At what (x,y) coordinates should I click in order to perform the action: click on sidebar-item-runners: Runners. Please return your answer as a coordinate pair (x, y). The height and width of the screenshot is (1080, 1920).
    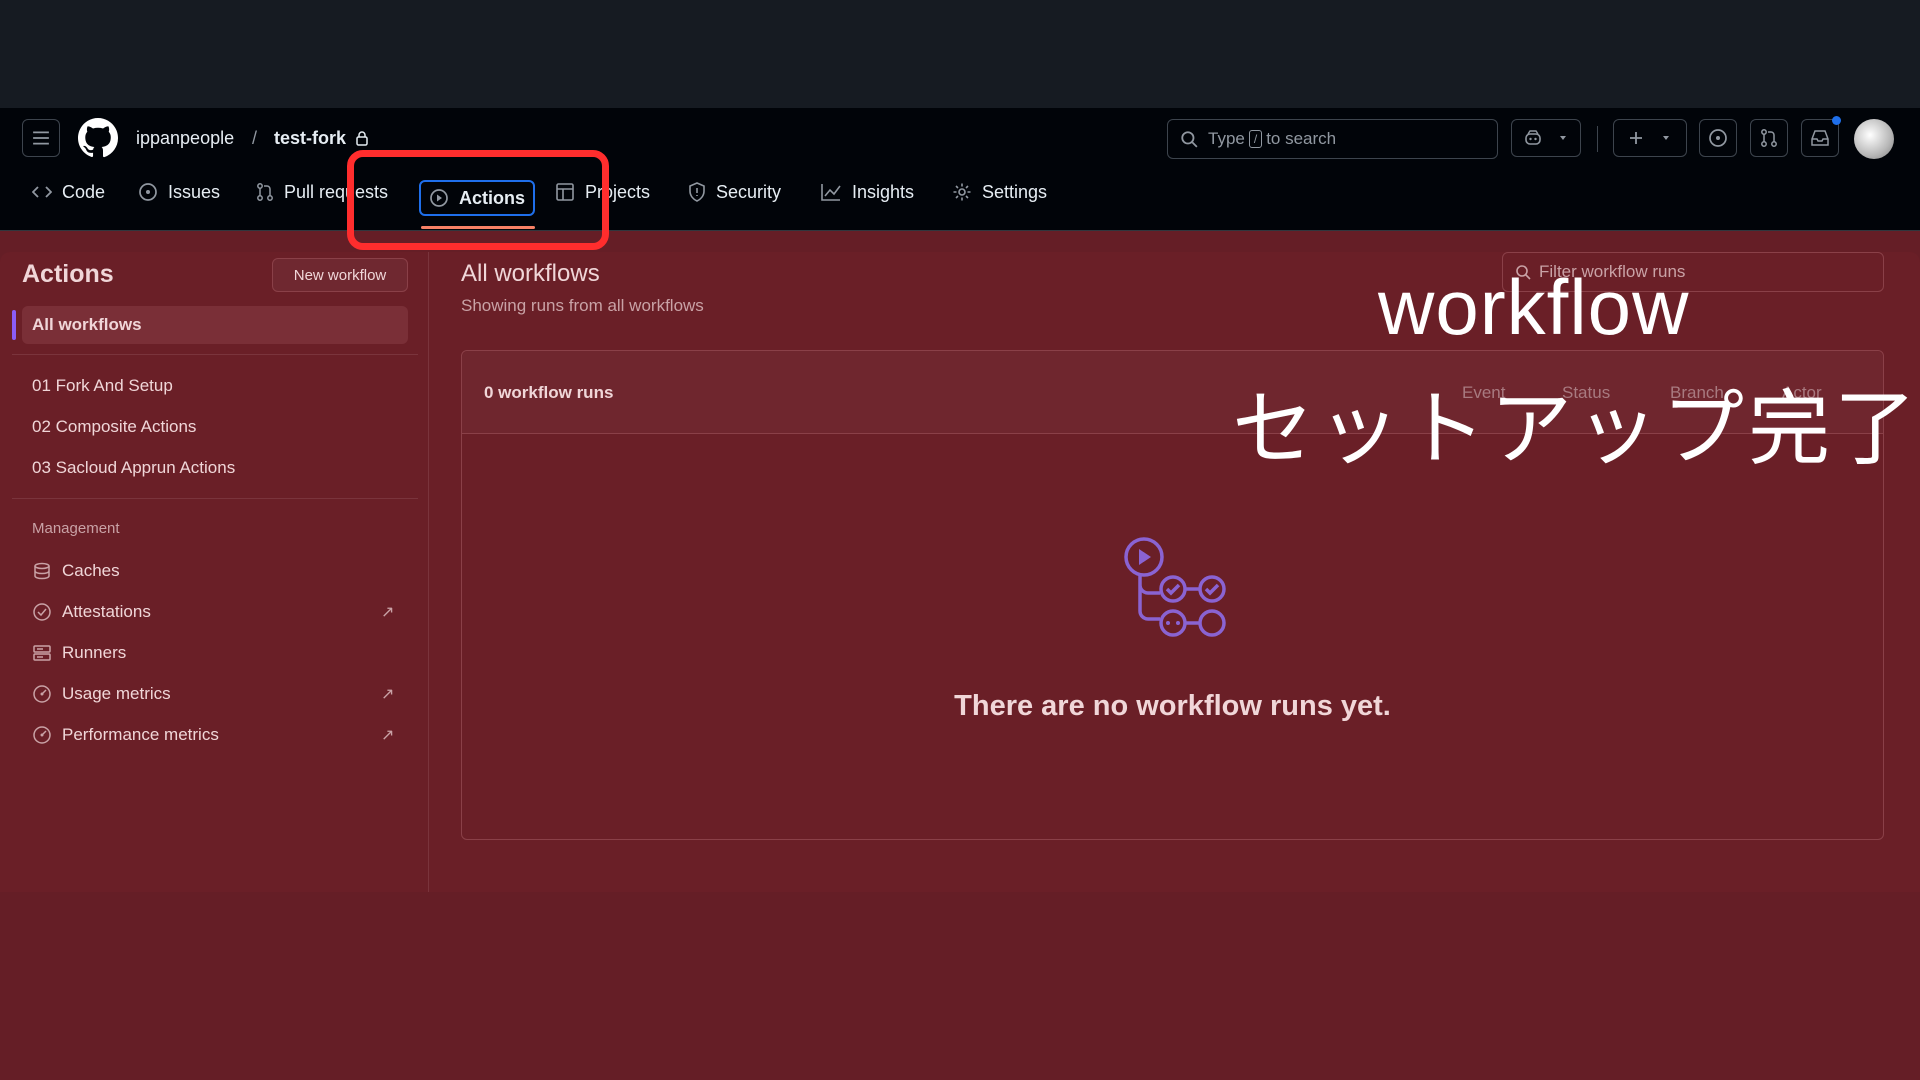
    Looking at the image, I should click on (79, 653).